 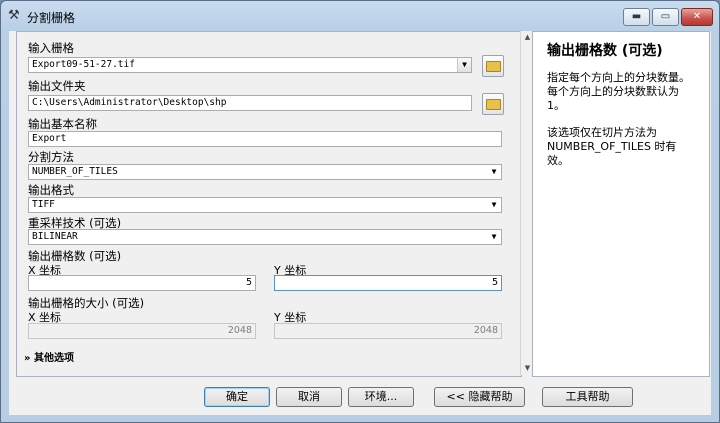 What do you see at coordinates (665, 17) in the screenshot?
I see `maximize-button: ▭` at bounding box center [665, 17].